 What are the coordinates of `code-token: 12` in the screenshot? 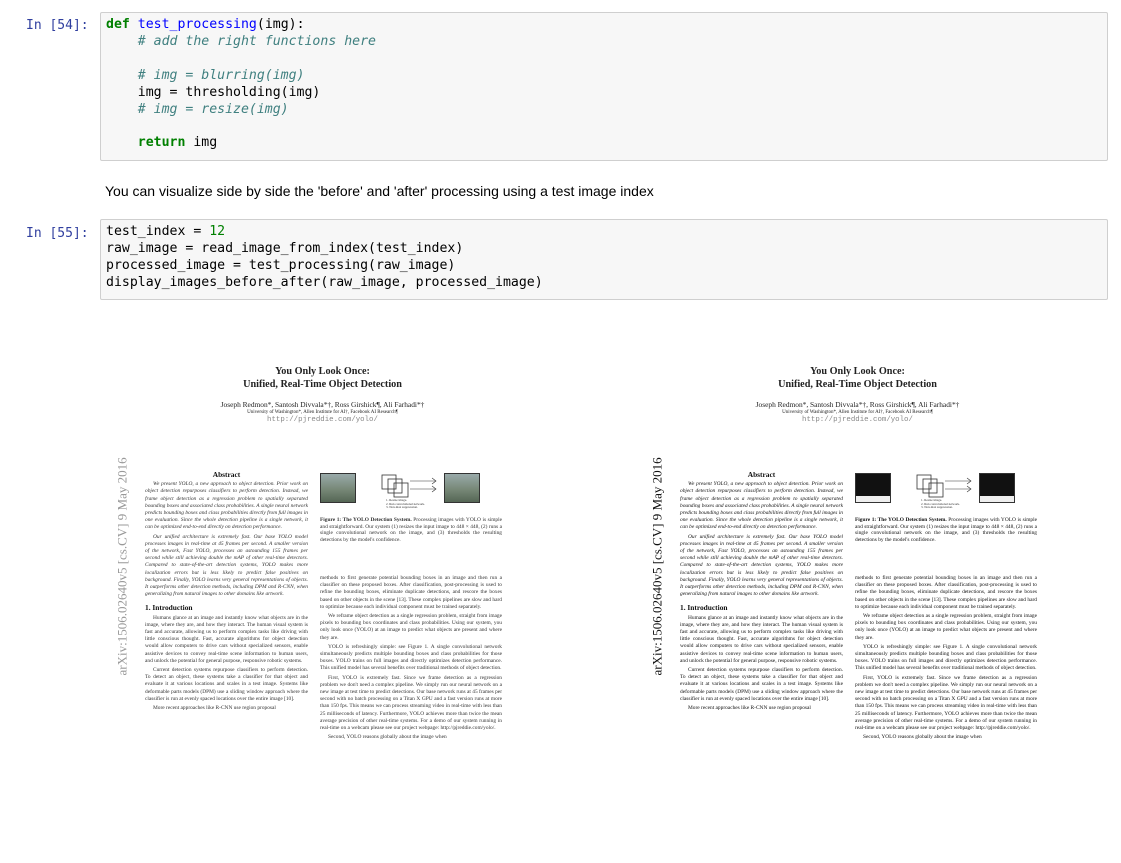 It's located at (217, 231).